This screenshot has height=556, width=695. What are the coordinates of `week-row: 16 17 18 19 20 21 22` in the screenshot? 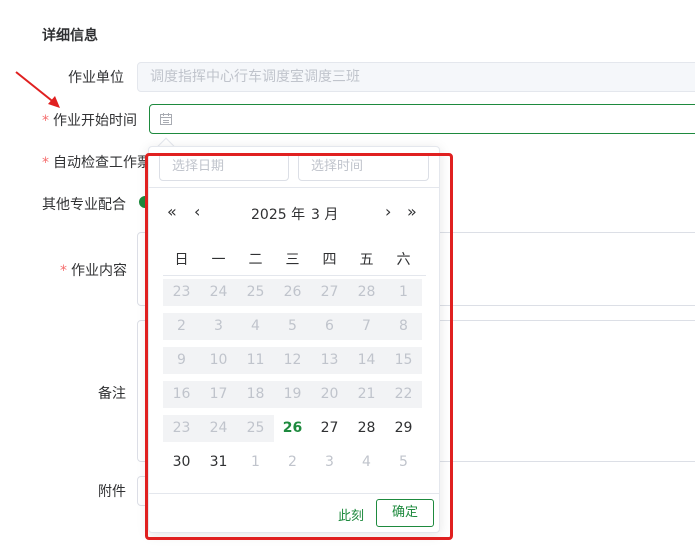 It's located at (292, 394).